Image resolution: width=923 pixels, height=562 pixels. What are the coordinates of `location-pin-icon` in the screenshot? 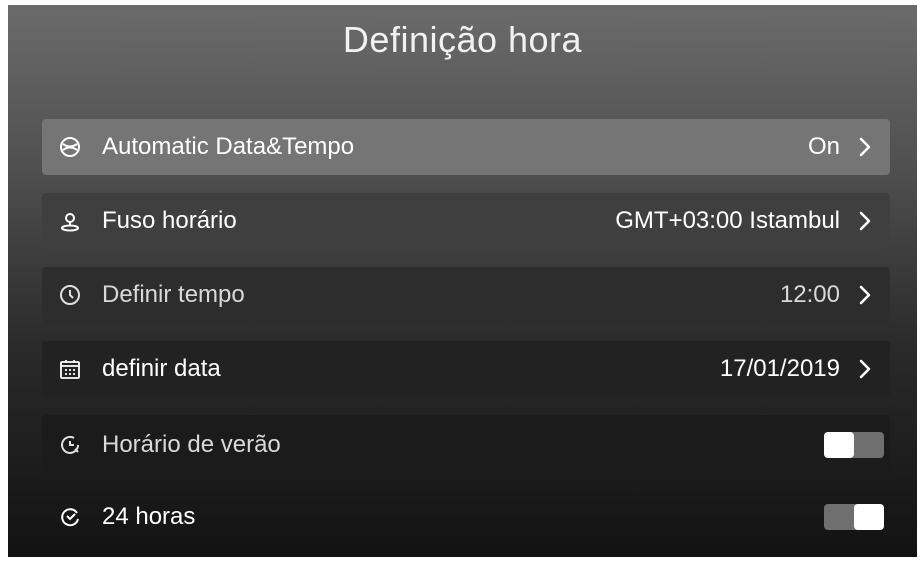 It's located at (70, 221).